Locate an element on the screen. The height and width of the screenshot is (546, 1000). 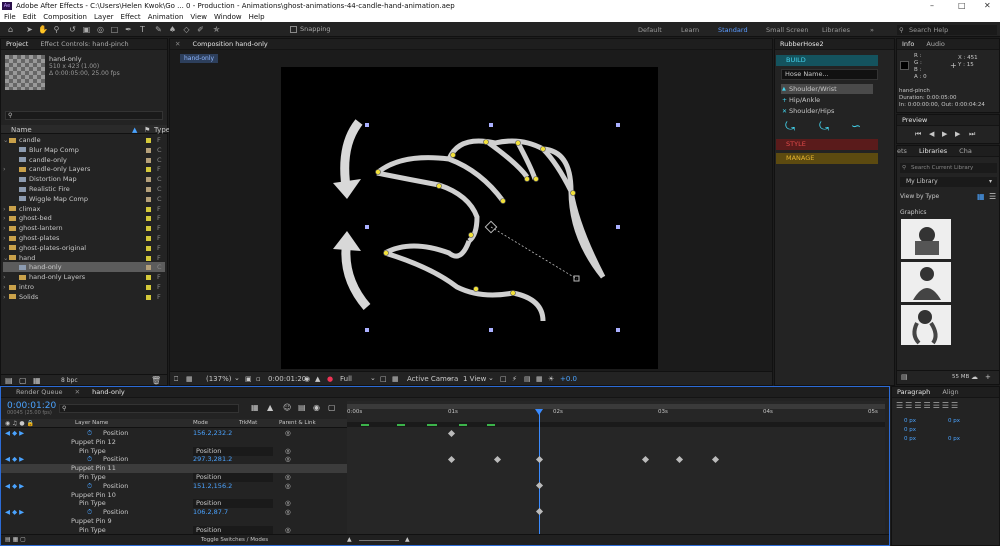
grid-guide-icon: ▦ is located at coordinates (189, 379).